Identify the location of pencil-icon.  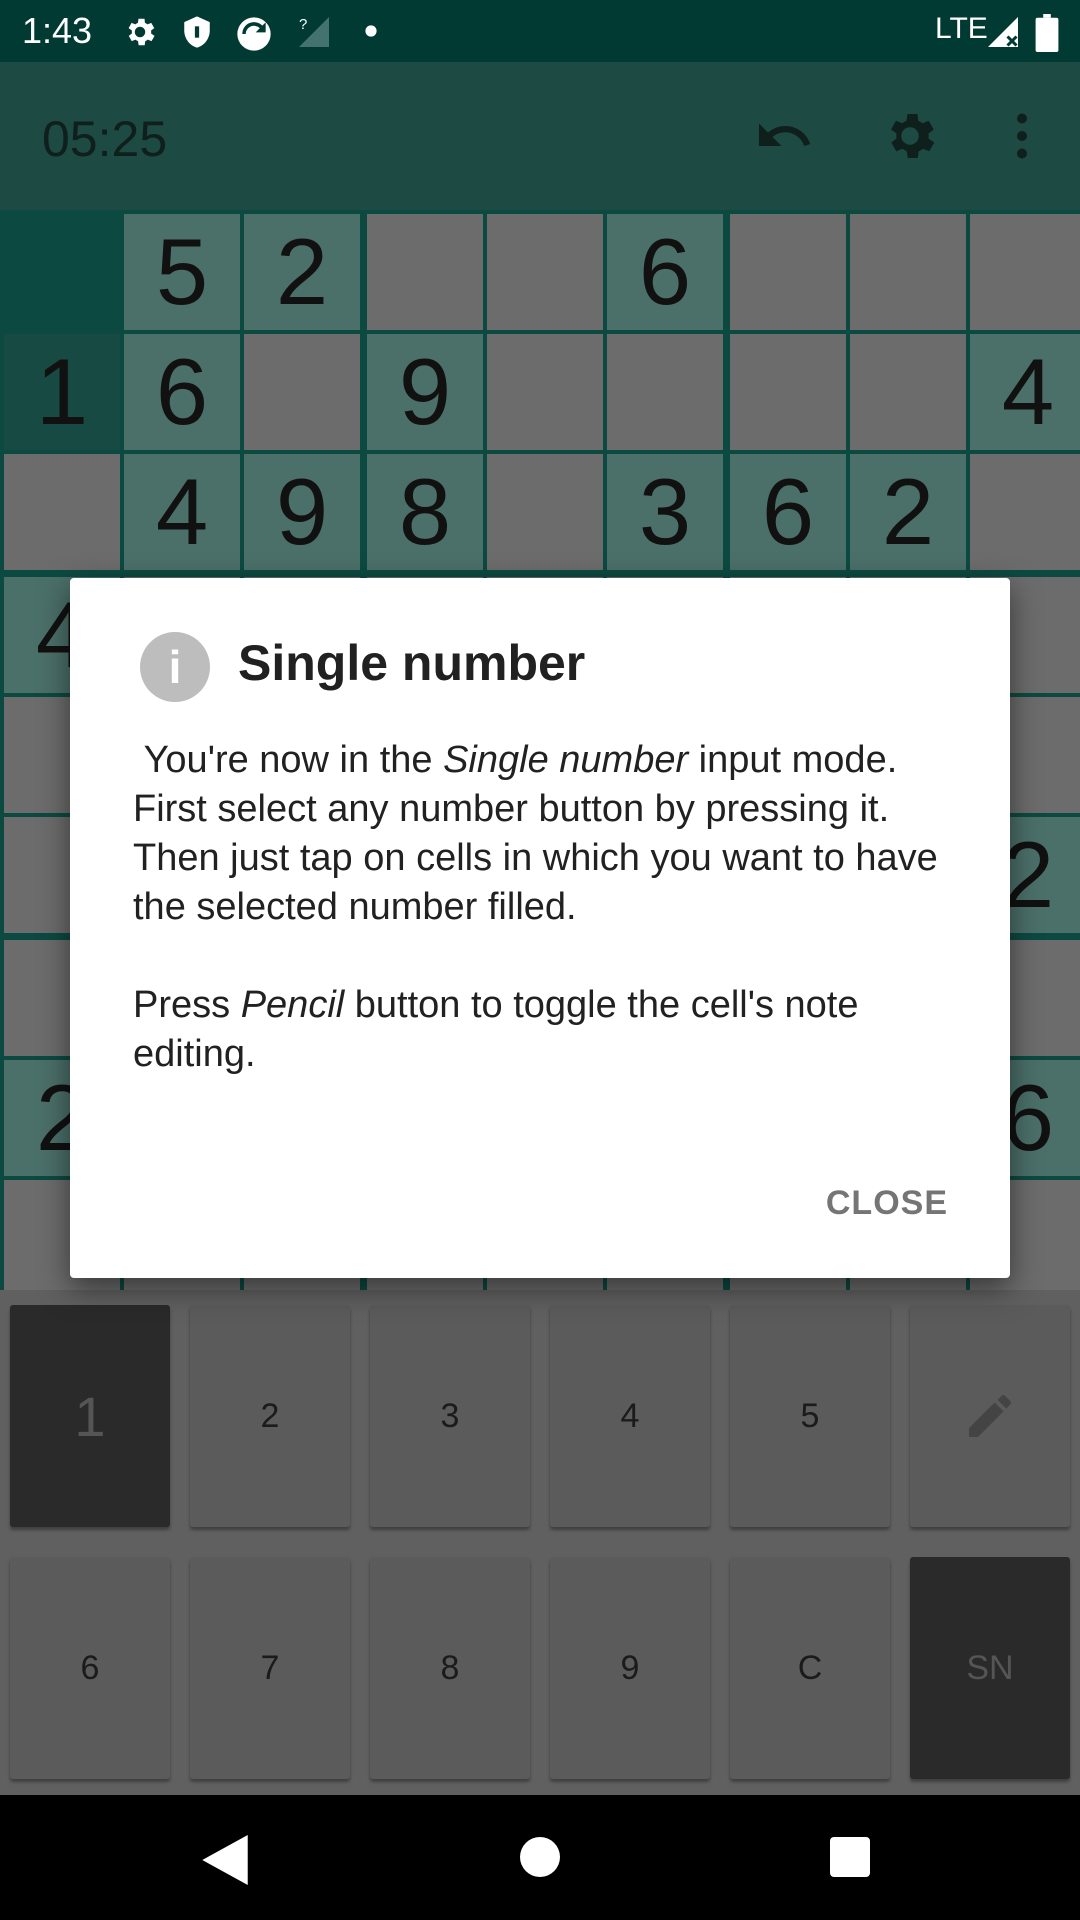
(990, 1416).